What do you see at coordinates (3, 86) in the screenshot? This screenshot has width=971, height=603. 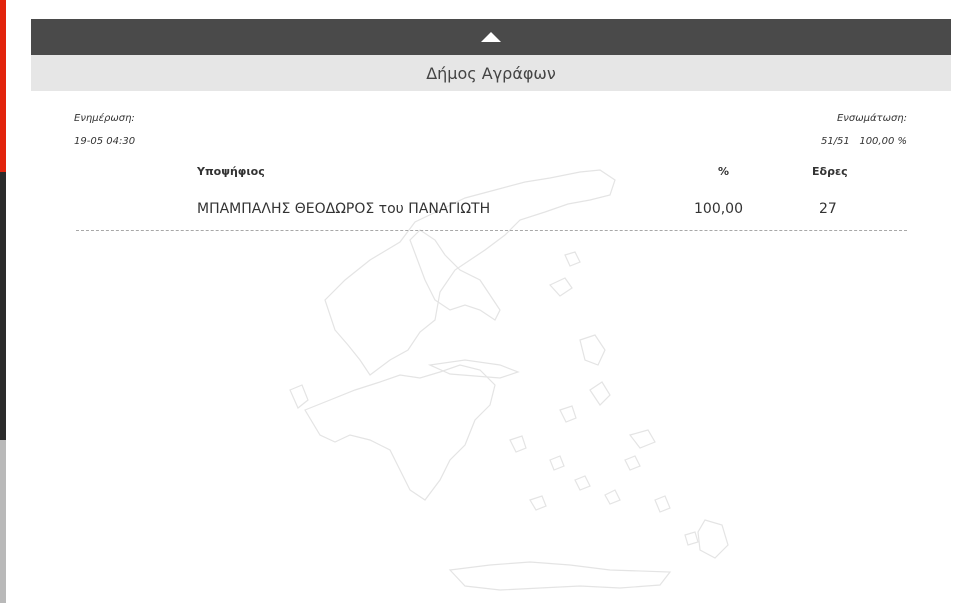 I see `sidebar-accent-red` at bounding box center [3, 86].